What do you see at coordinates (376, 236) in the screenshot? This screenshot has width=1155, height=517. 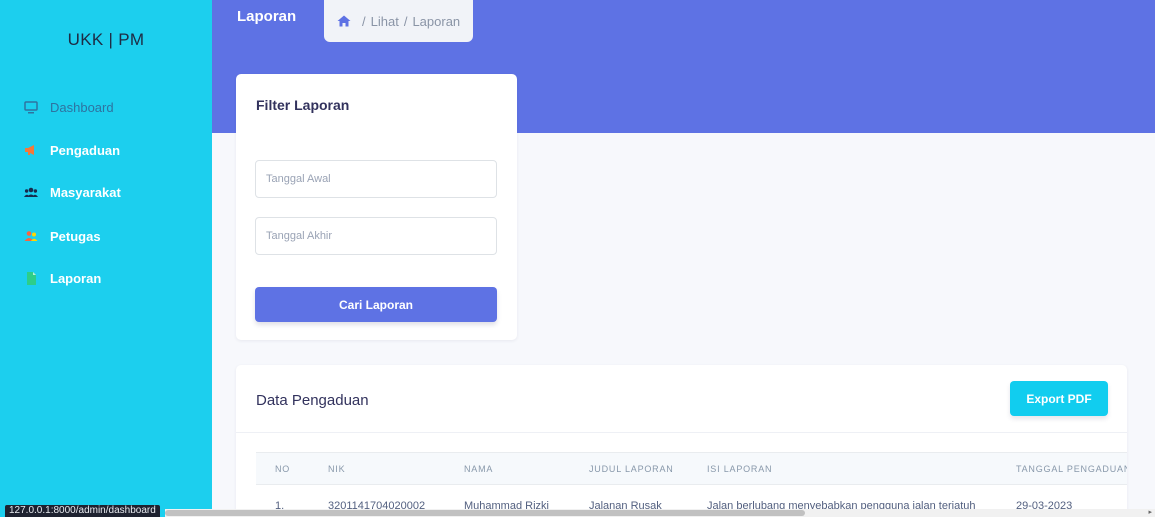 I see `end-date-input` at bounding box center [376, 236].